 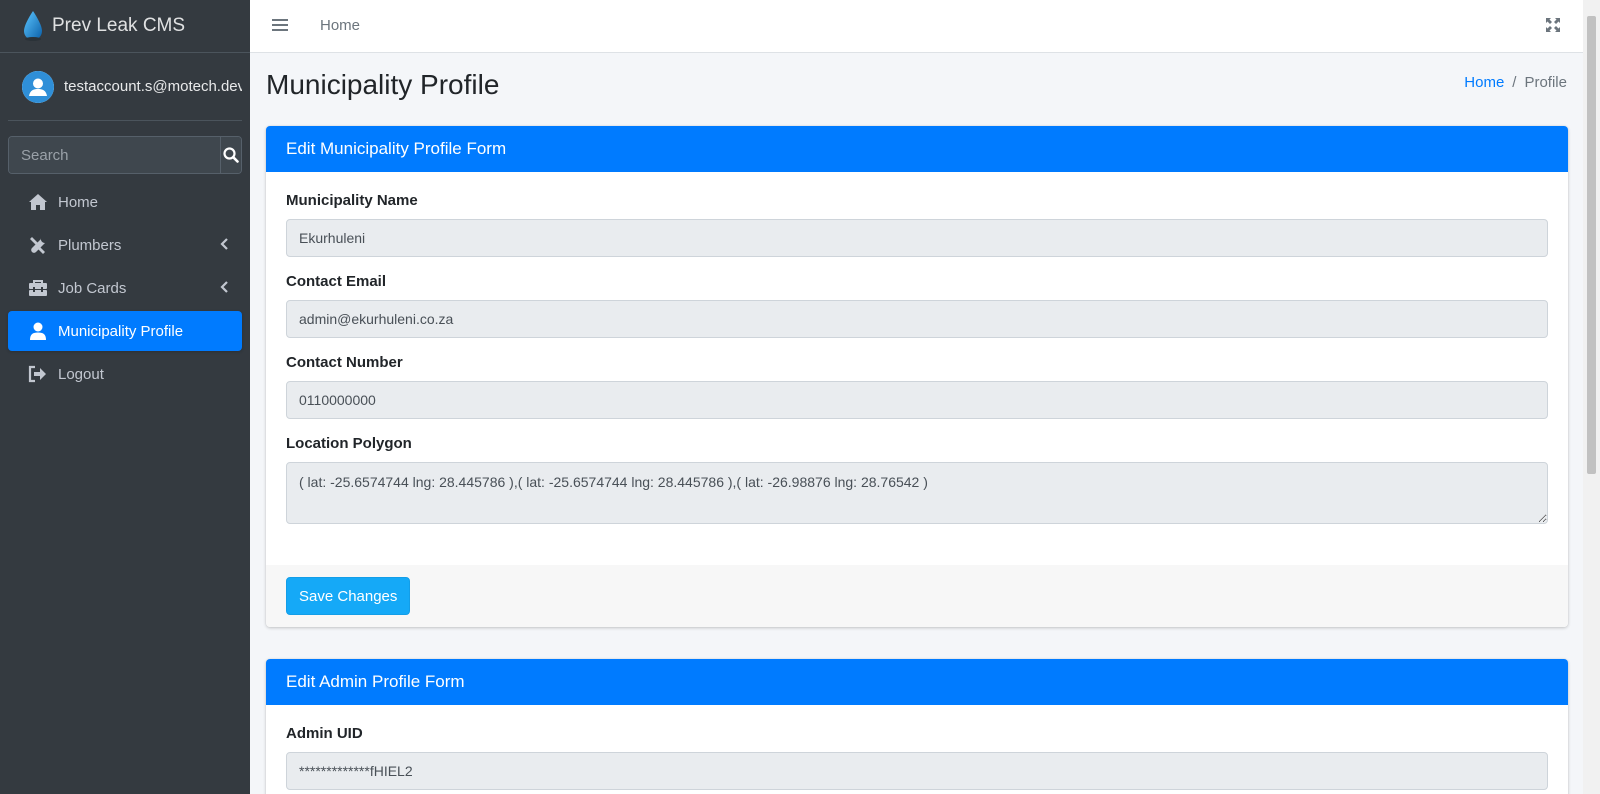 I want to click on breadcrumb-home-link: Home, so click(x=1484, y=82).